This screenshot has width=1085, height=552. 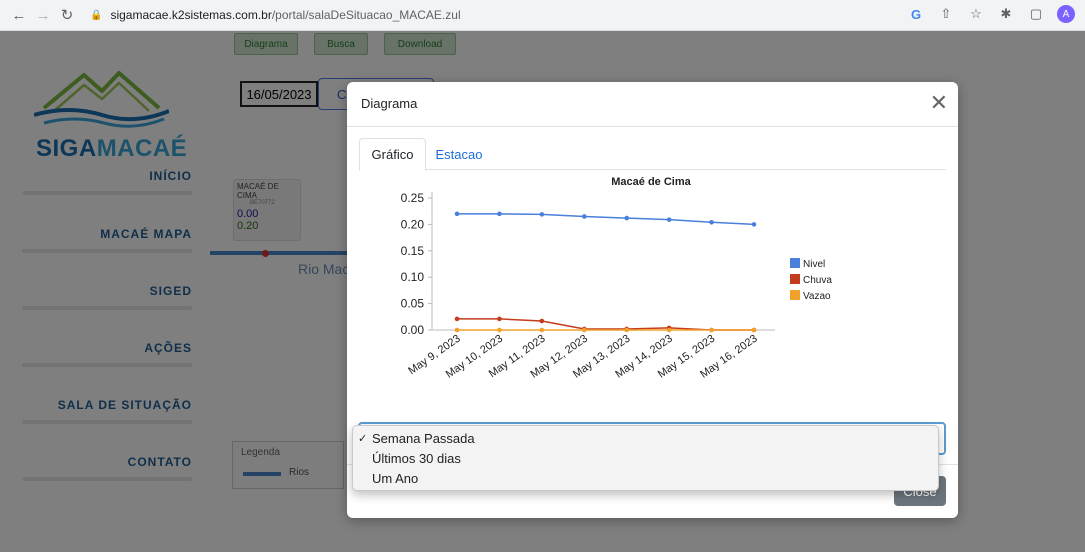 What do you see at coordinates (191, 15) in the screenshot?
I see `url-domain: sigamacae.k2sistemas.com.br` at bounding box center [191, 15].